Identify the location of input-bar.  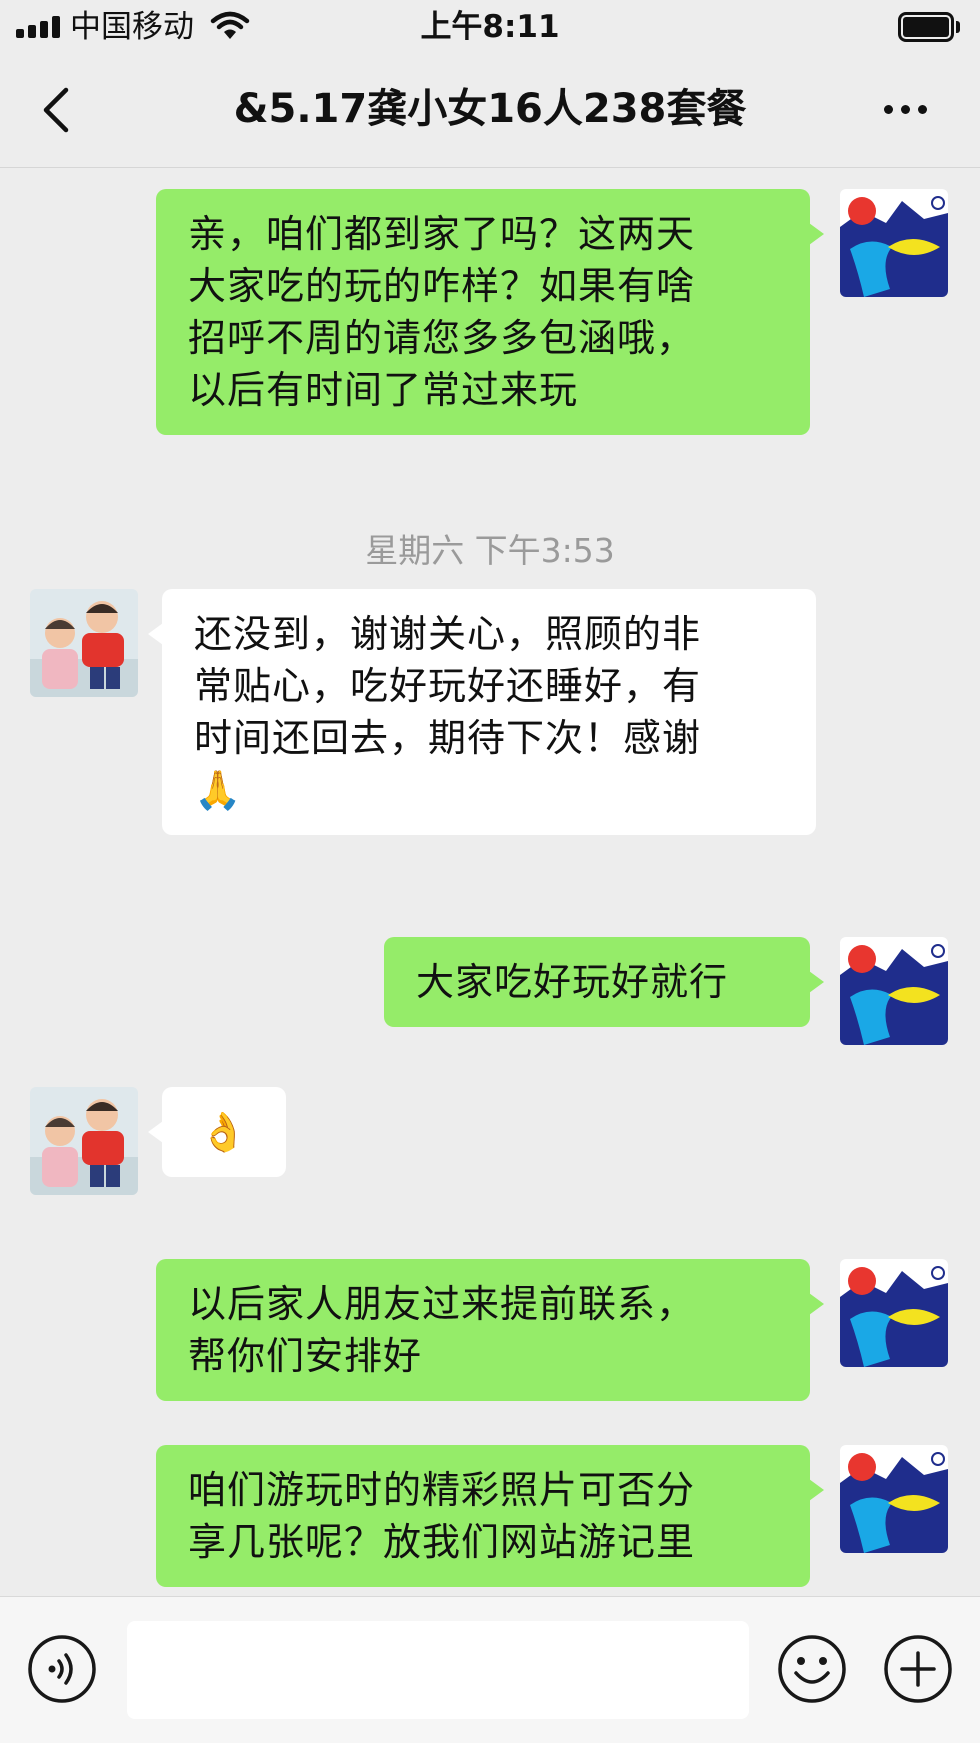
(490, 1669).